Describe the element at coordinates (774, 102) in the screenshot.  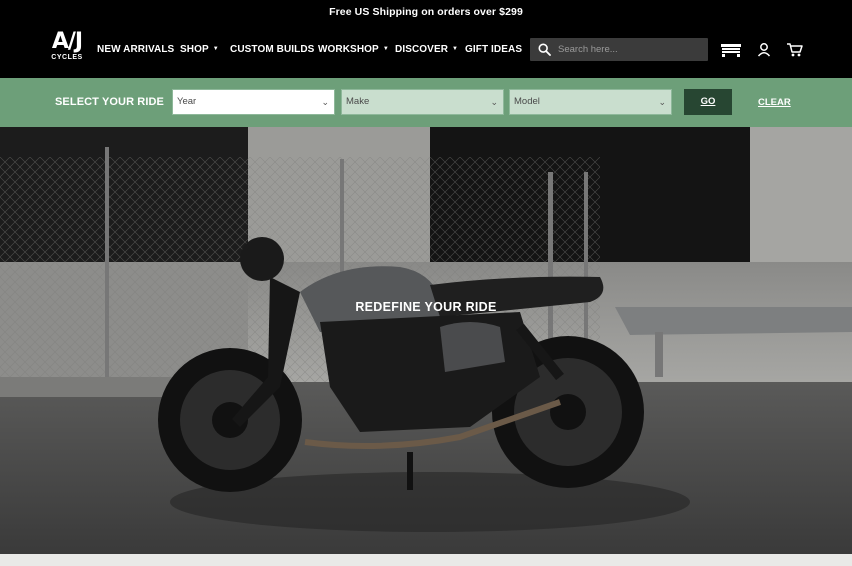
I see `clear-link: CLEAR` at that location.